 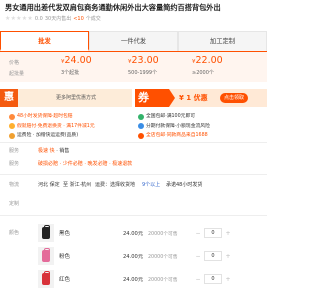 I want to click on more-offers: 惠 更多阿里优惠方式, so click(x=66, y=98).